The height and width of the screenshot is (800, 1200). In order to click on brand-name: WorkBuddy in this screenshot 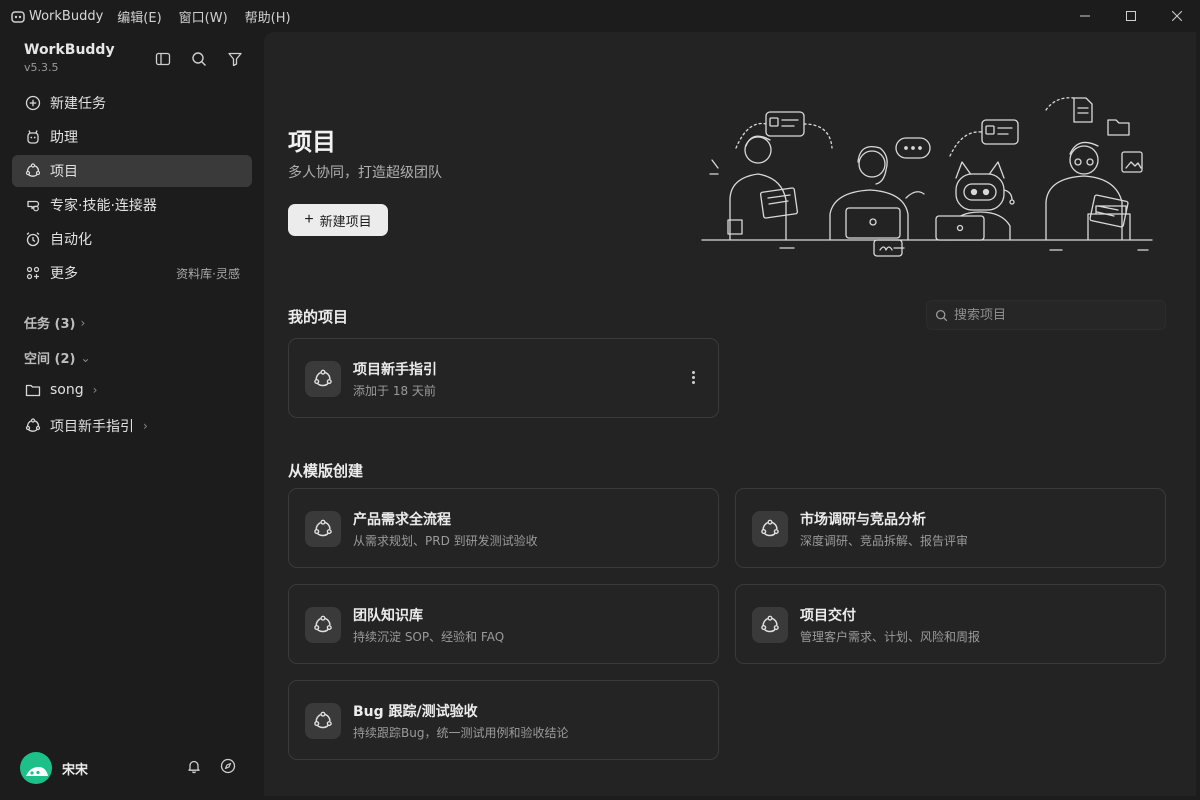, I will do `click(69, 50)`.